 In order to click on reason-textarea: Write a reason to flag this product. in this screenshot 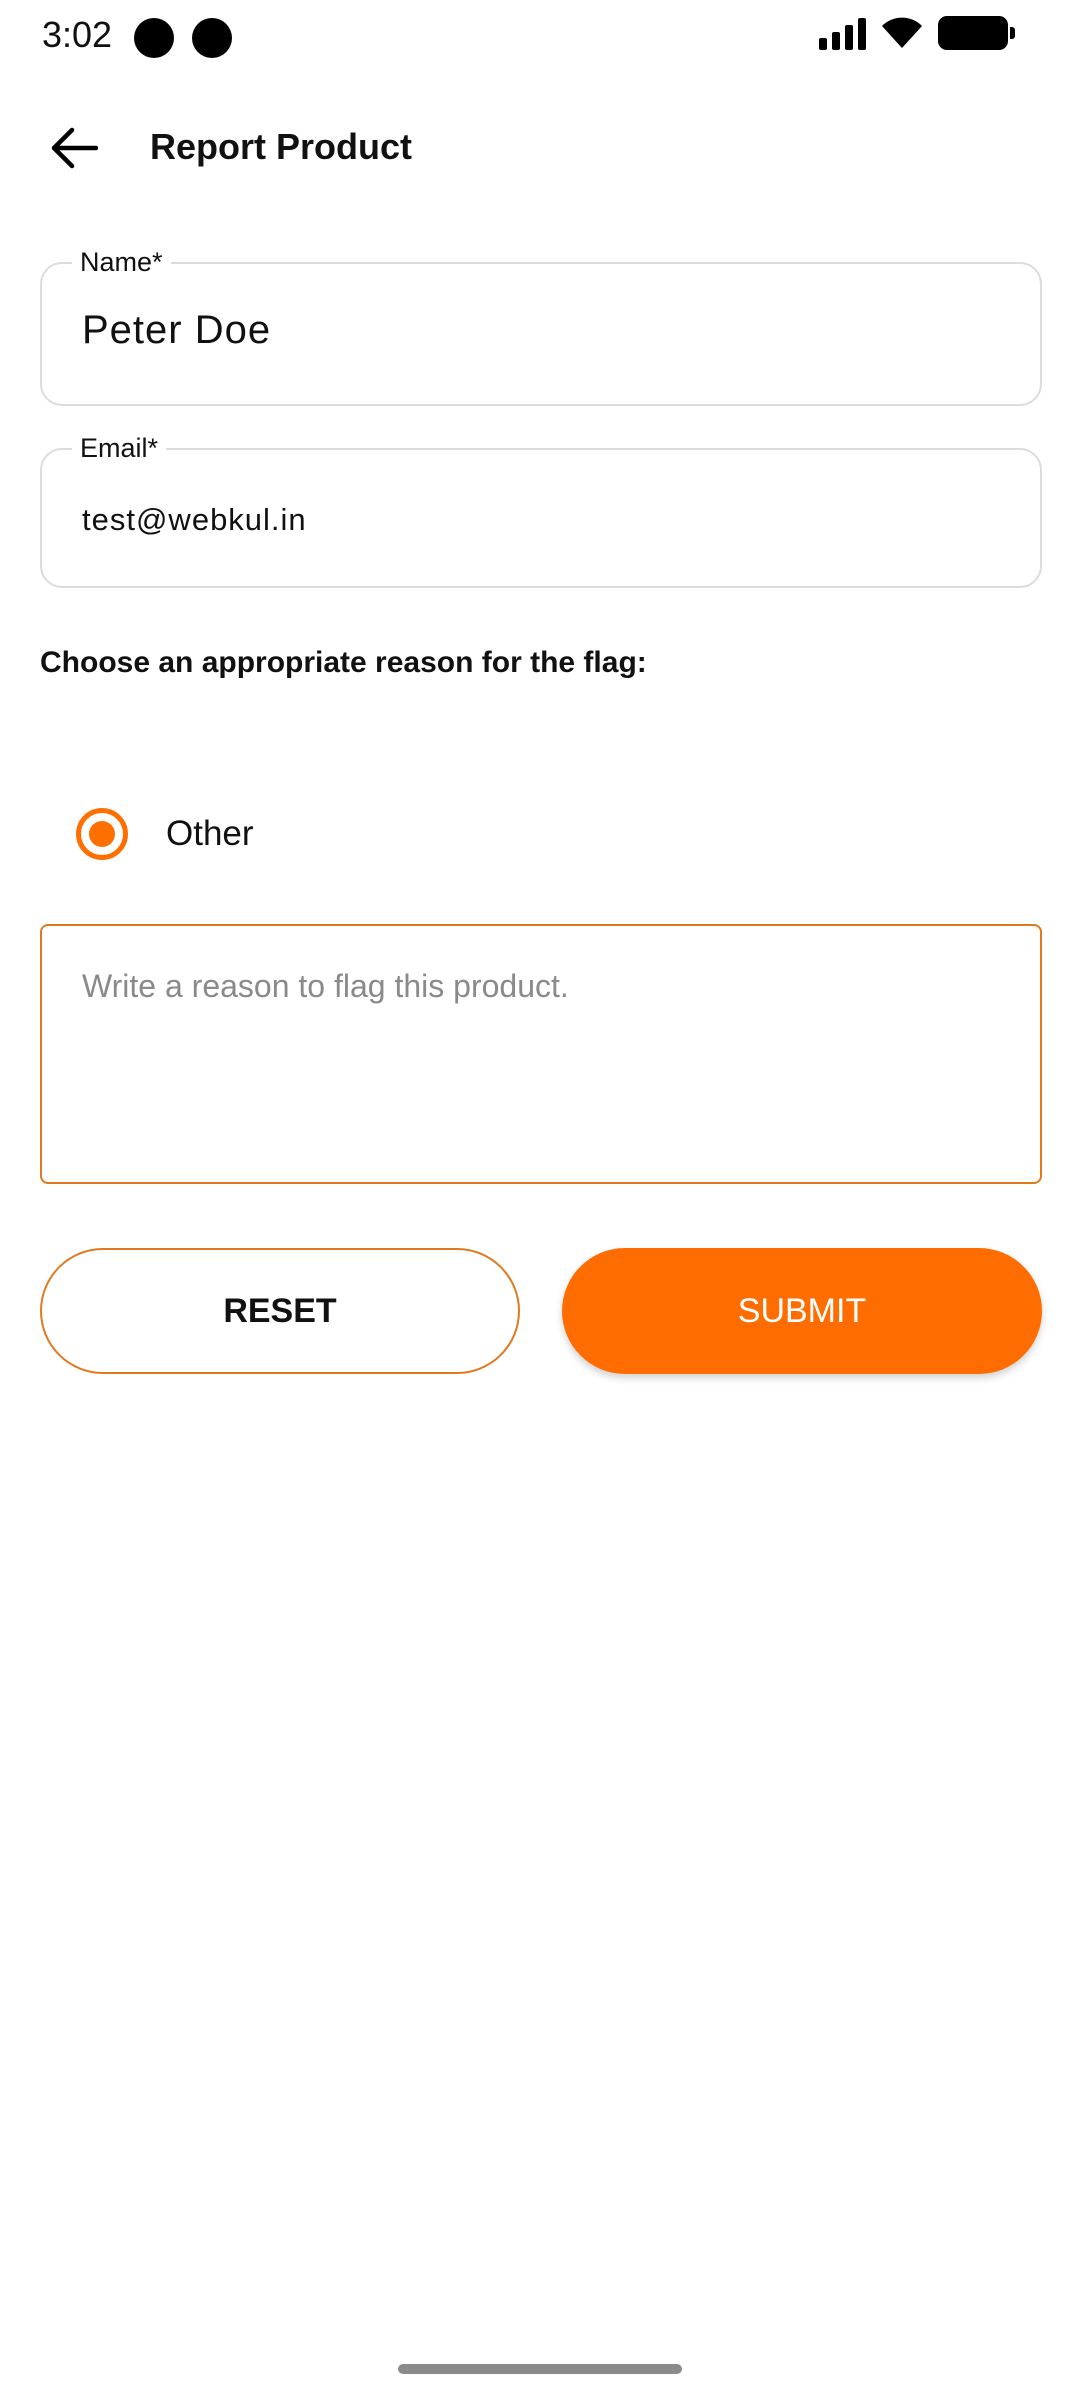, I will do `click(541, 1054)`.